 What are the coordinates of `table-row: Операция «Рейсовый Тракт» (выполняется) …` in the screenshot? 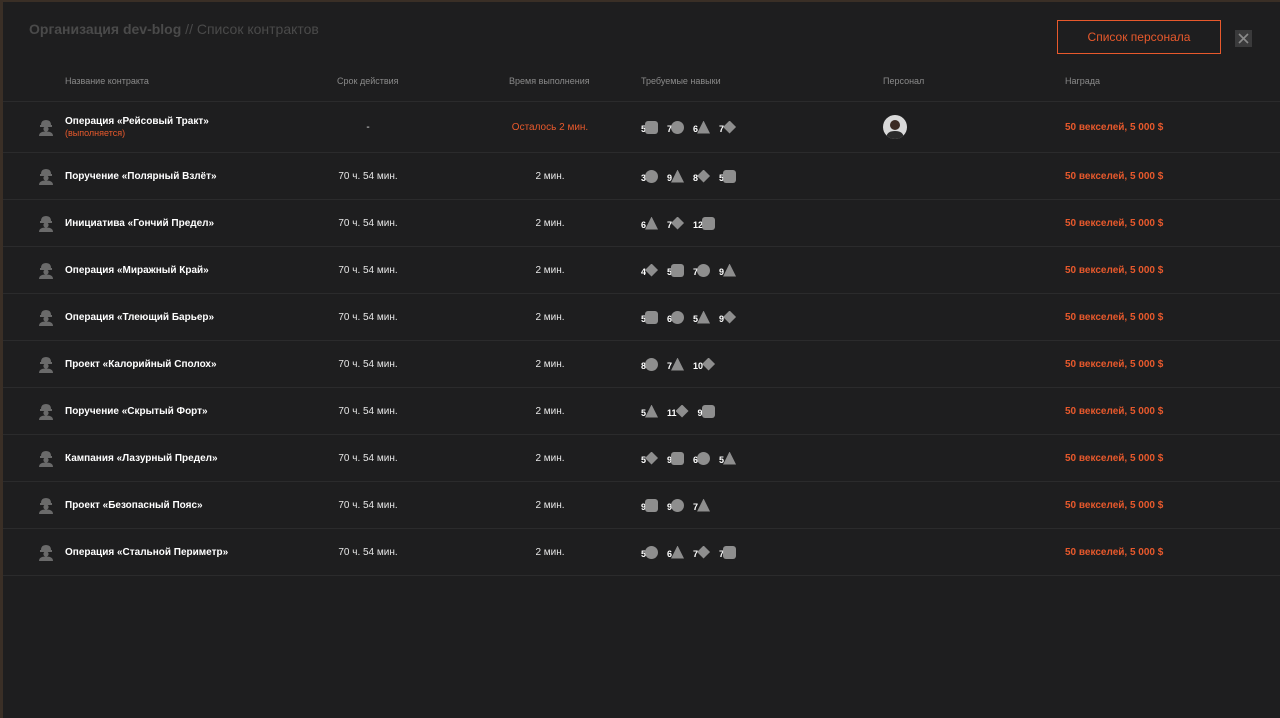 It's located at (641, 126).